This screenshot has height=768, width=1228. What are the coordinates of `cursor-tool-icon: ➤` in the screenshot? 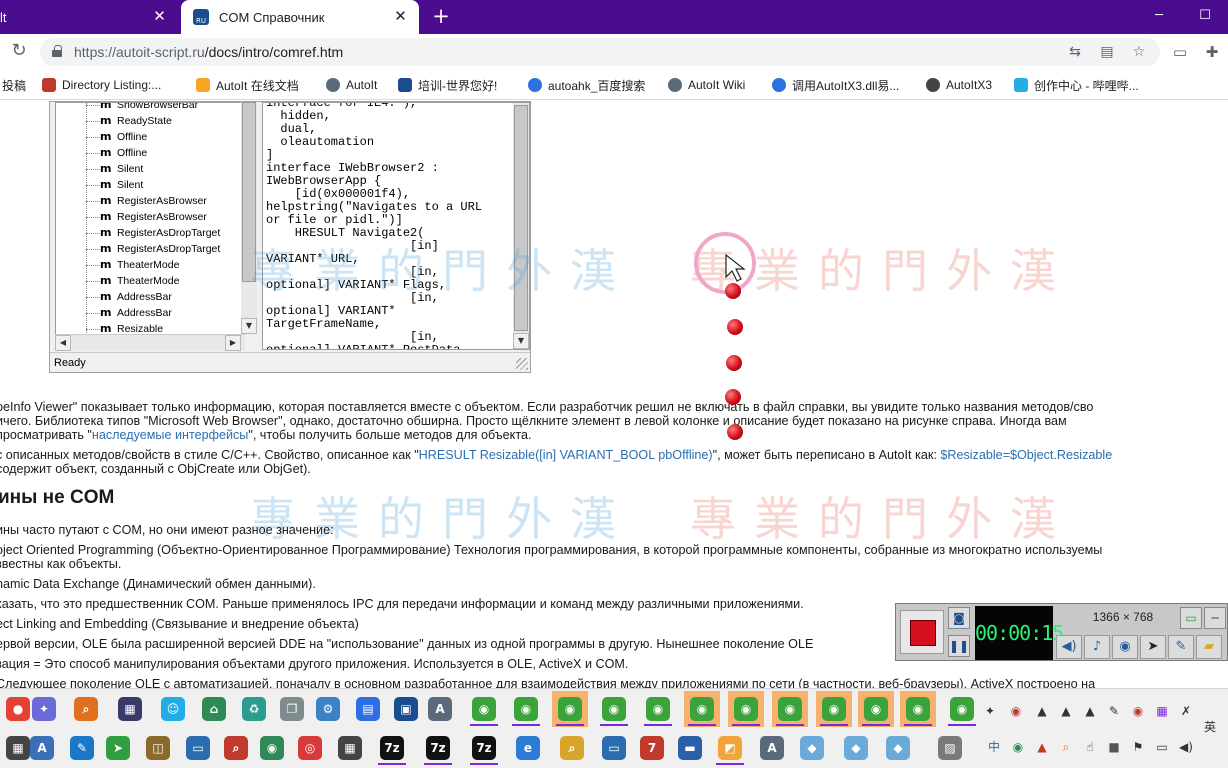 It's located at (1153, 647).